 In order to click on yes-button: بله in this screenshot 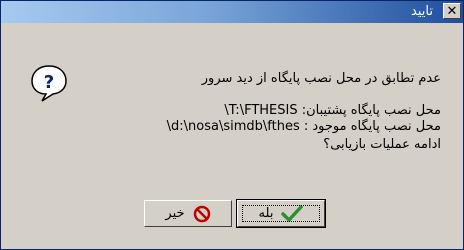, I will do `click(281, 213)`.